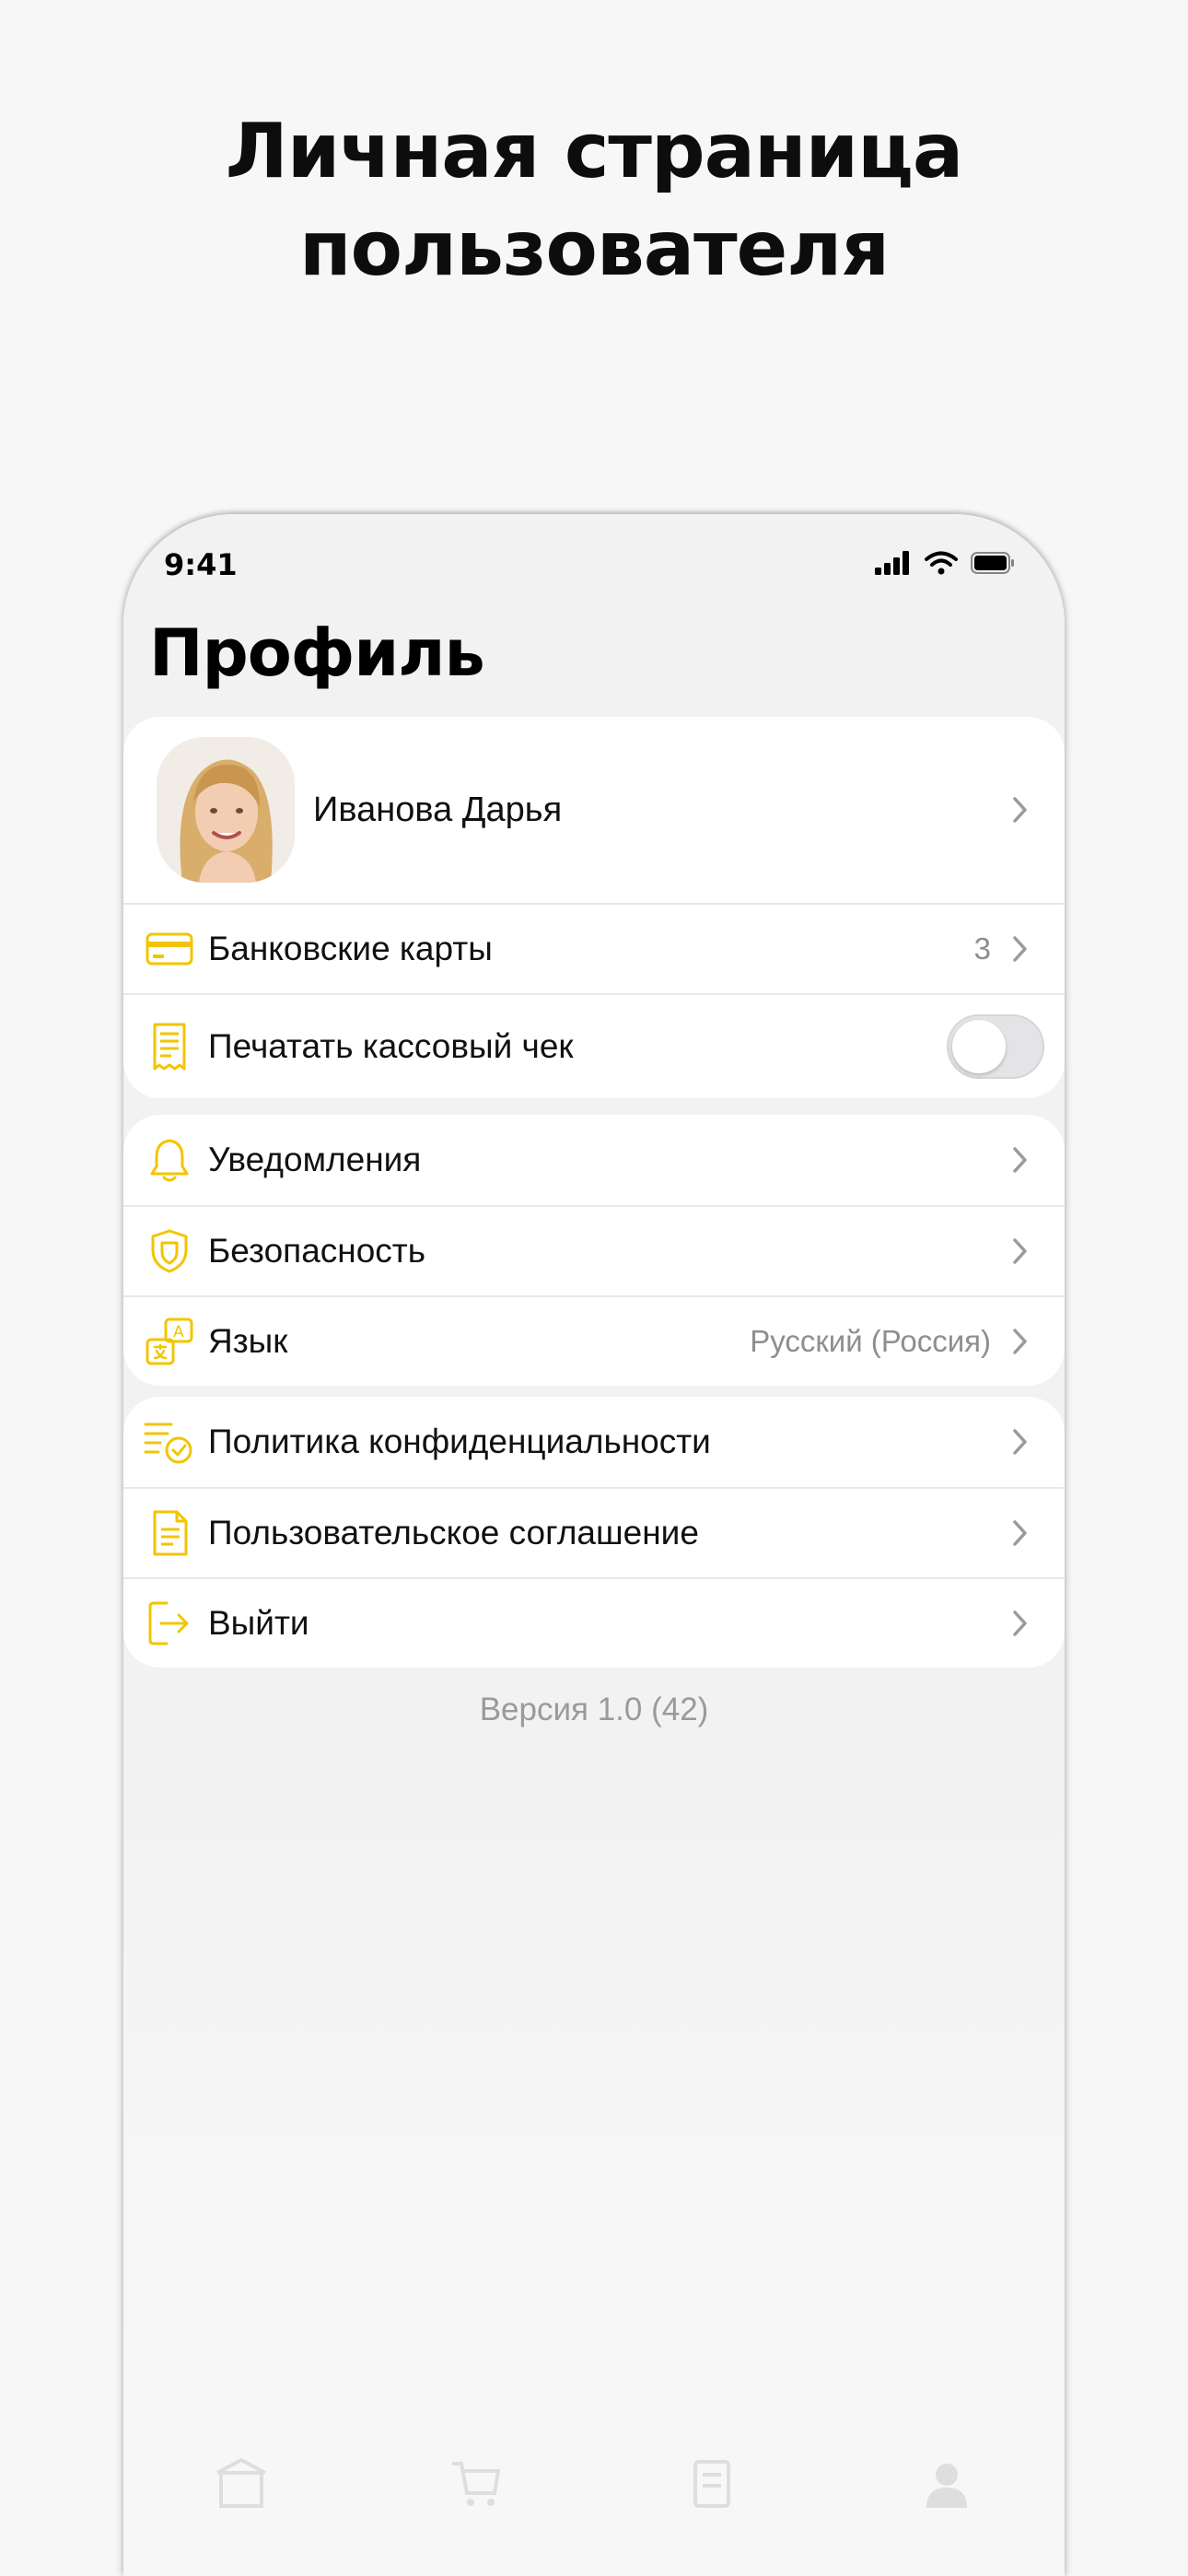 Image resolution: width=1188 pixels, height=2576 pixels. What do you see at coordinates (453, 1532) in the screenshot?
I see `user-agreement-label: Пользовательское соглашение` at bounding box center [453, 1532].